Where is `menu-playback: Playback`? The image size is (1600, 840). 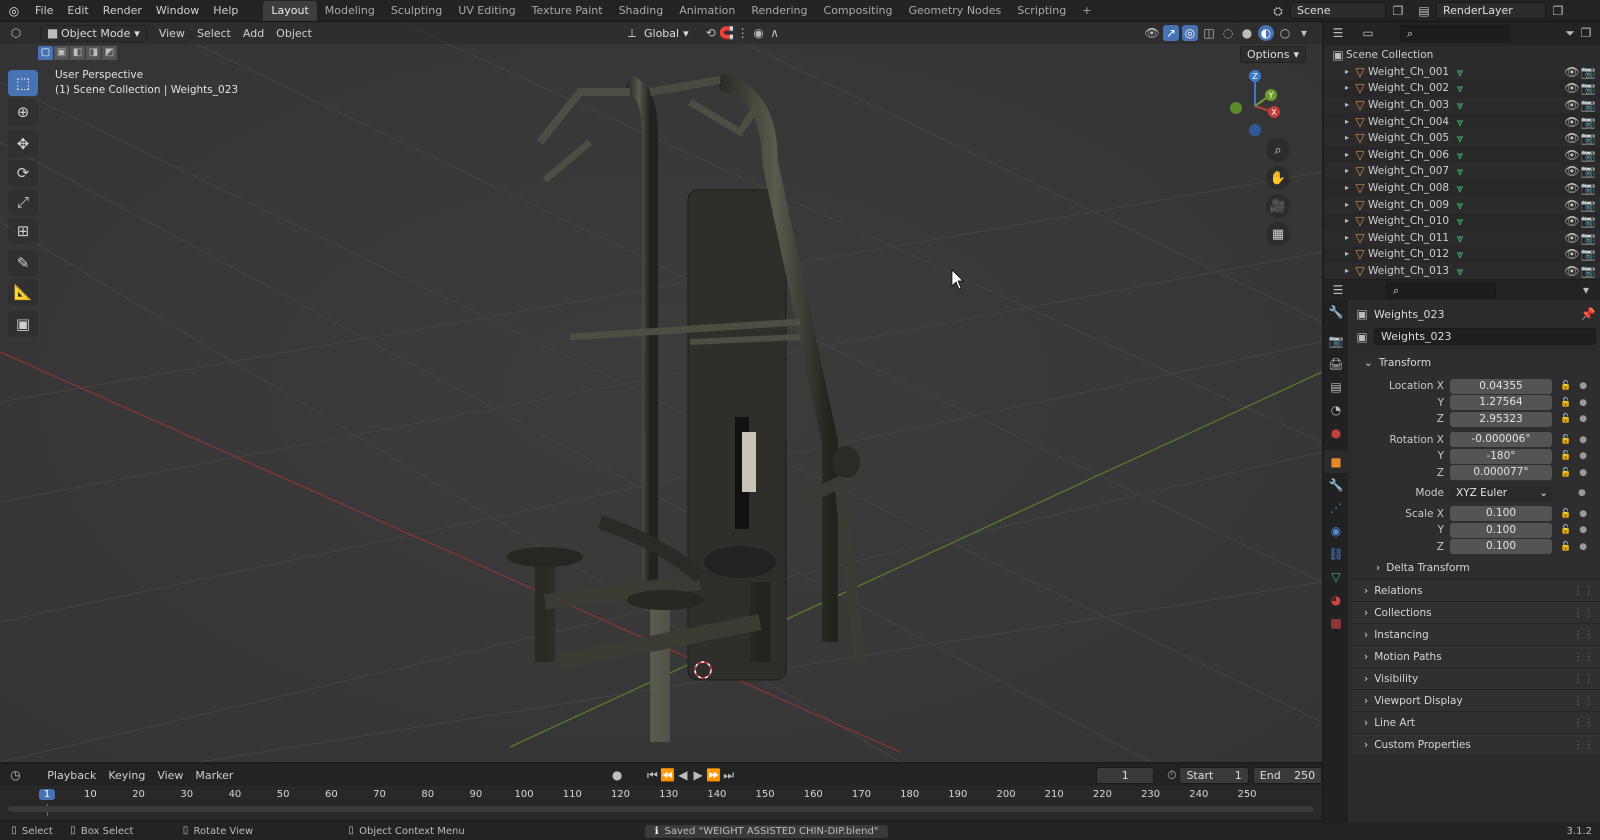 menu-playback: Playback is located at coordinates (71, 775).